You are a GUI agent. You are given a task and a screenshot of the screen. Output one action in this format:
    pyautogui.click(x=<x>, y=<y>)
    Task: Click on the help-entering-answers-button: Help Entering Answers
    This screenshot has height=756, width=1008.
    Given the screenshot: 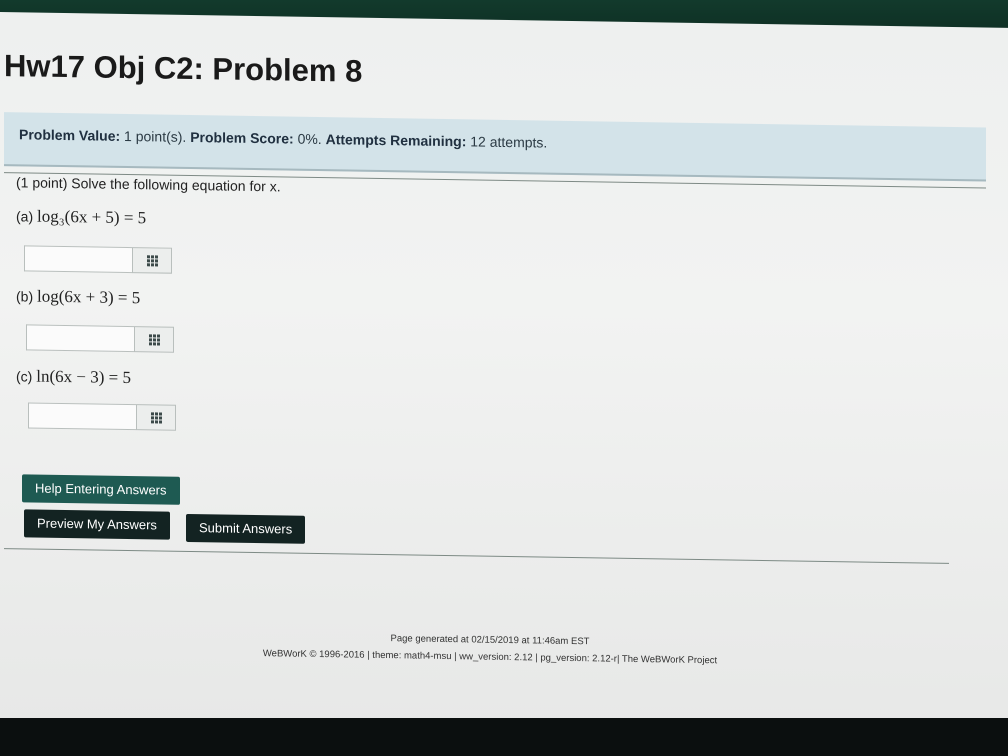 What is the action you would take?
    pyautogui.click(x=101, y=489)
    